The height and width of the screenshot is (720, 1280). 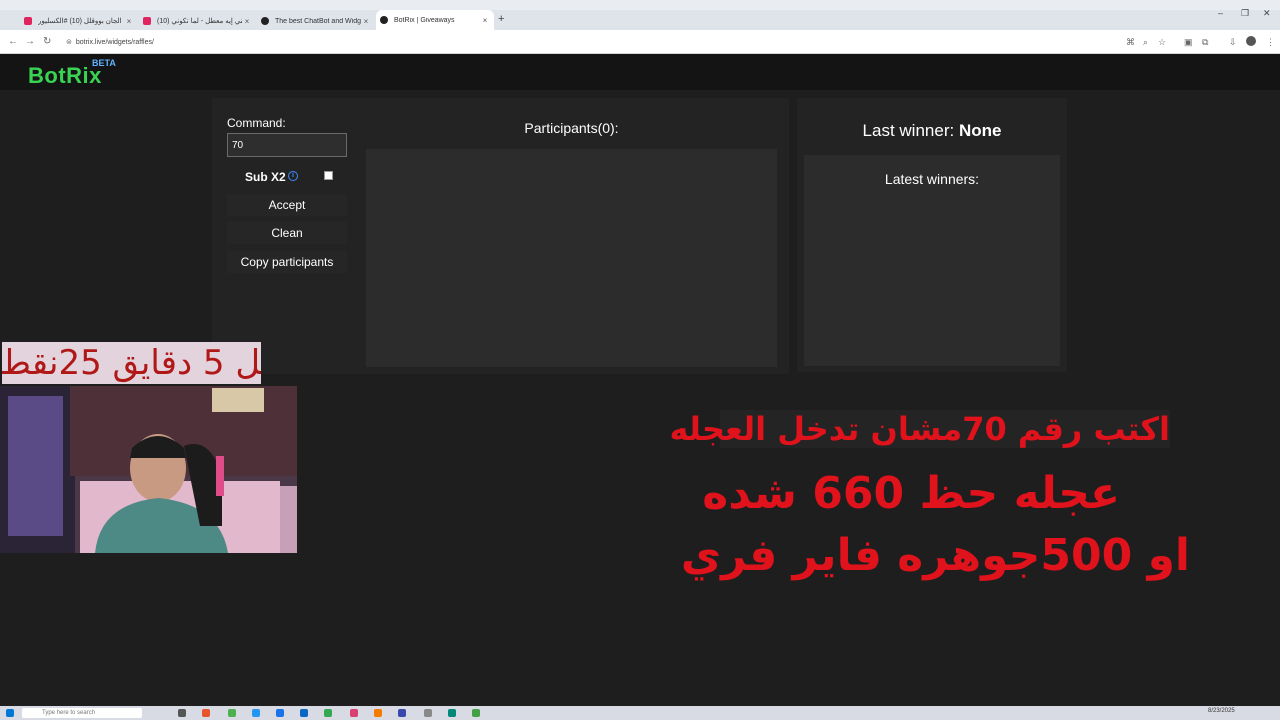 What do you see at coordinates (1270, 42) in the screenshot?
I see `menu-icon: ⋮` at bounding box center [1270, 42].